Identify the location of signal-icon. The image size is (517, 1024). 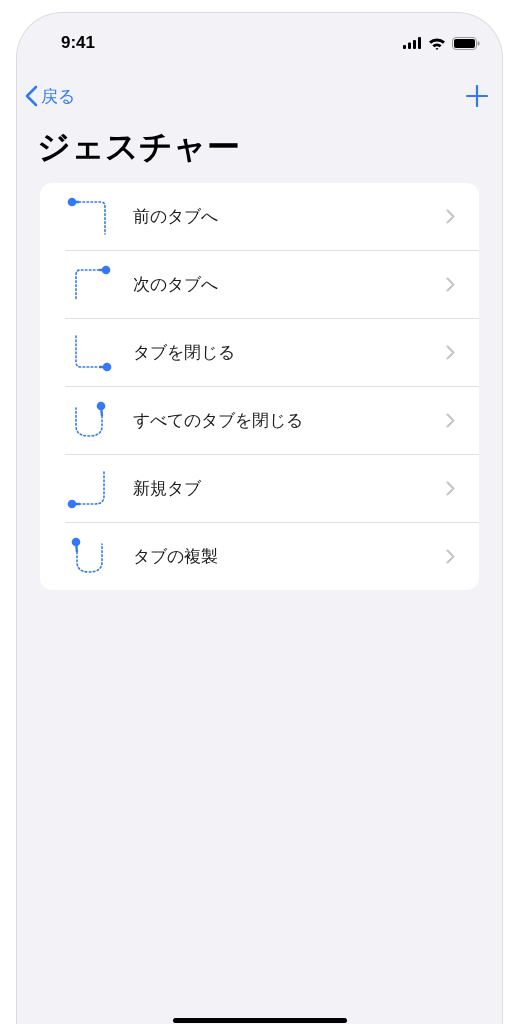
(412, 43).